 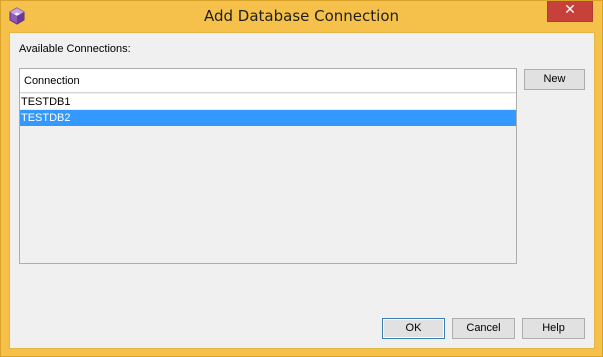 I want to click on title-bar: Add Database Connection ✕, so click(x=301, y=16).